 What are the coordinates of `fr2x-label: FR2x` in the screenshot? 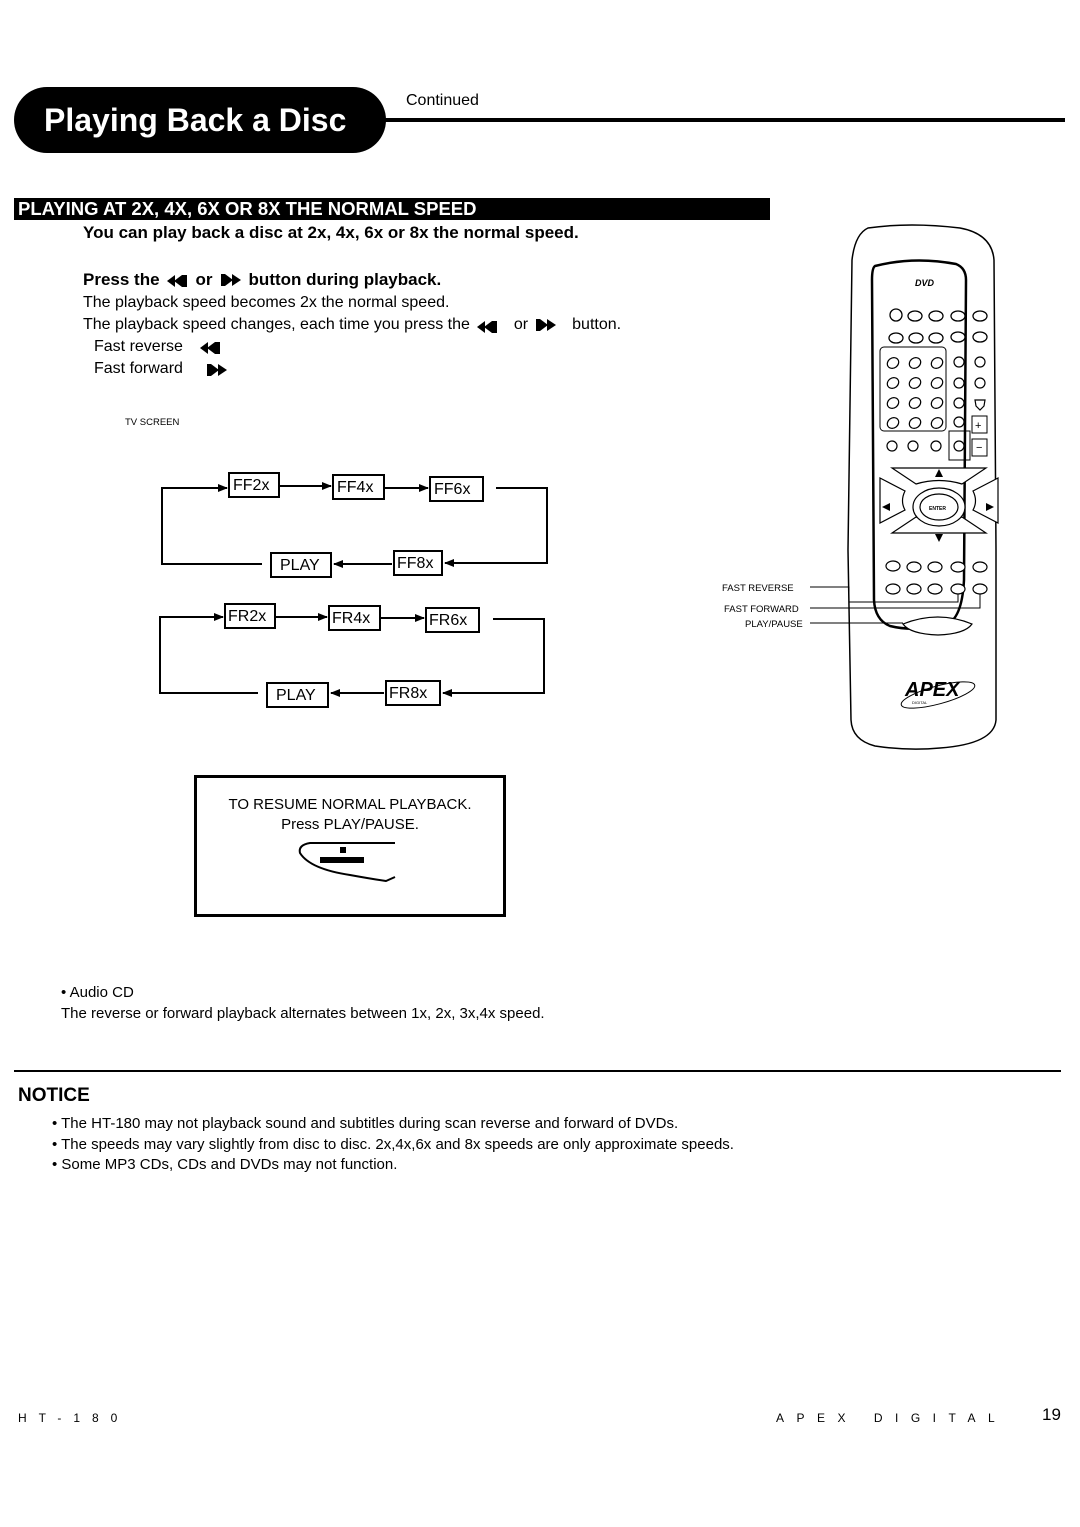 It's located at (247, 616).